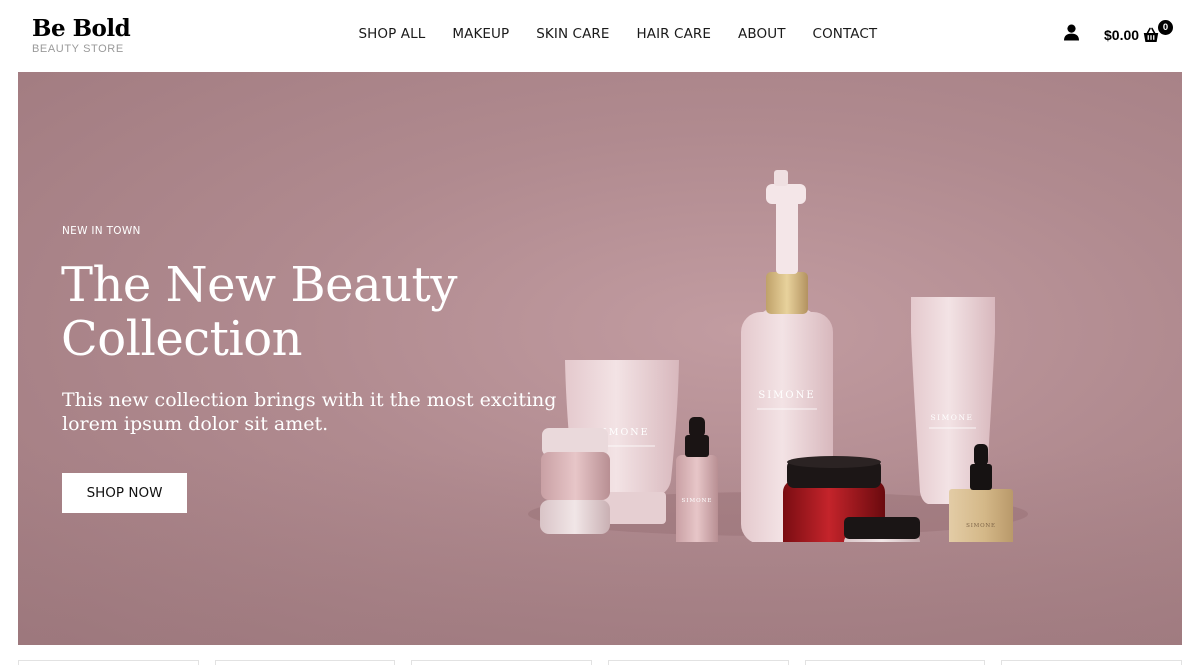 This screenshot has width=1200, height=665. I want to click on product-cards-strip, so click(600, 662).